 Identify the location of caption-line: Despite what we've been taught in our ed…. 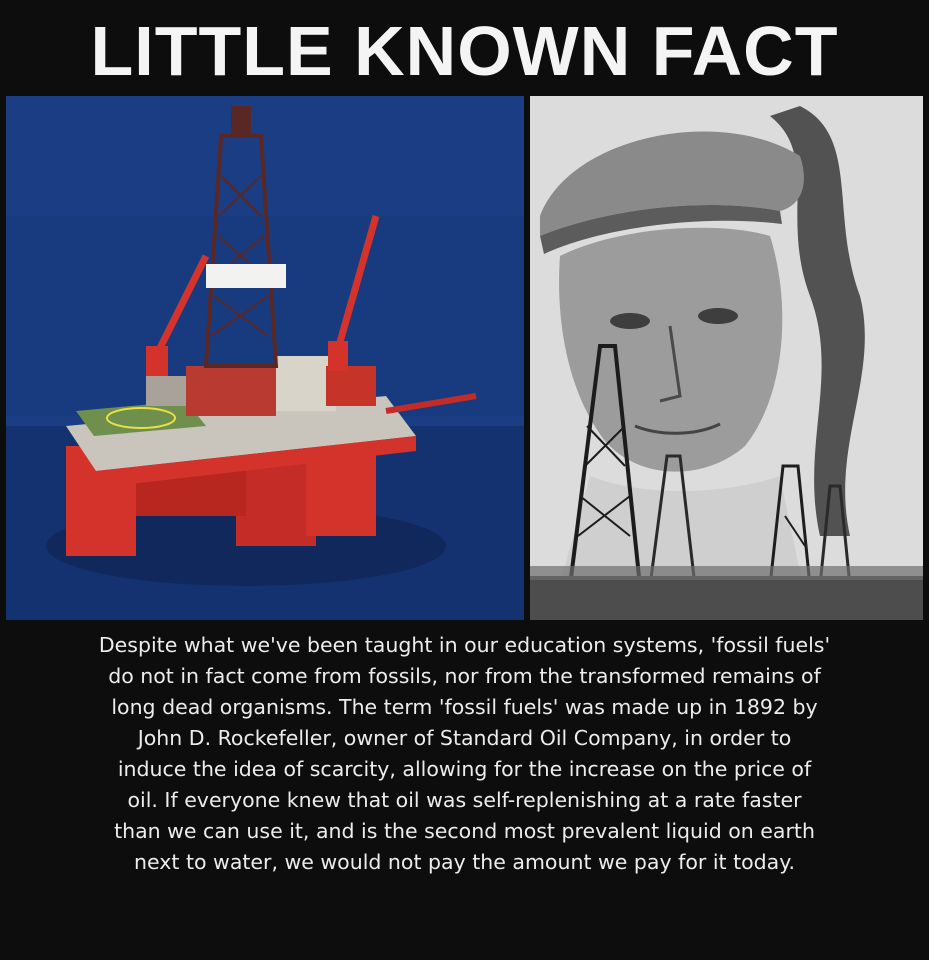
(464, 645).